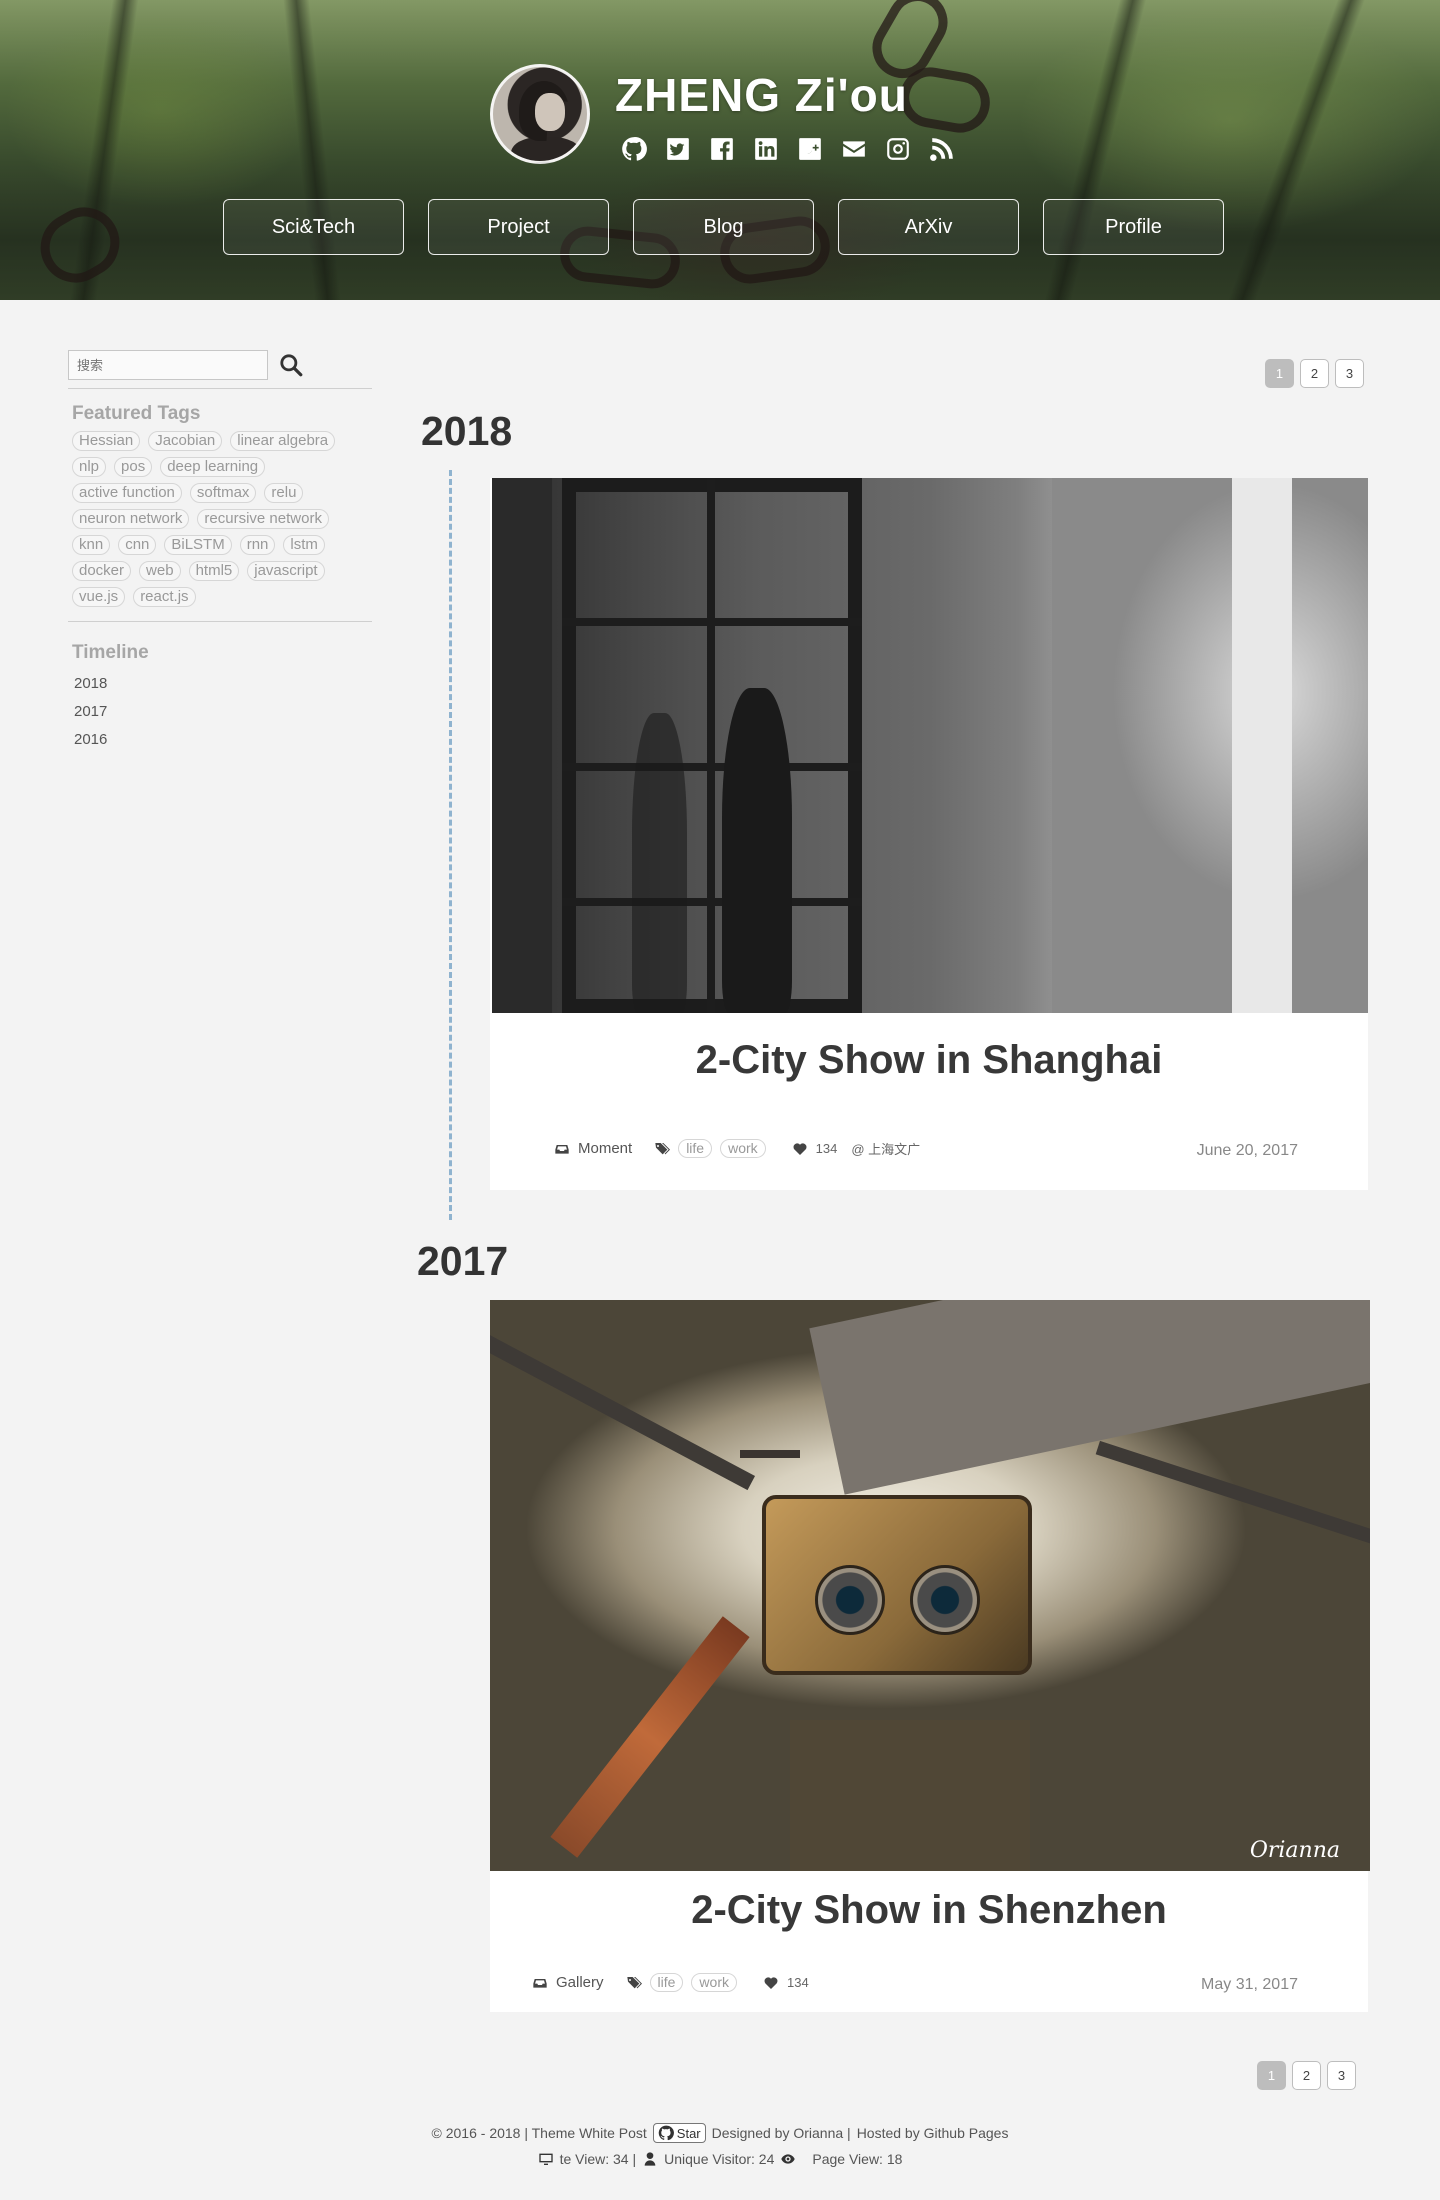  Describe the element at coordinates (928, 227) in the screenshot. I see `nav-arxiv: ArXiv` at that location.